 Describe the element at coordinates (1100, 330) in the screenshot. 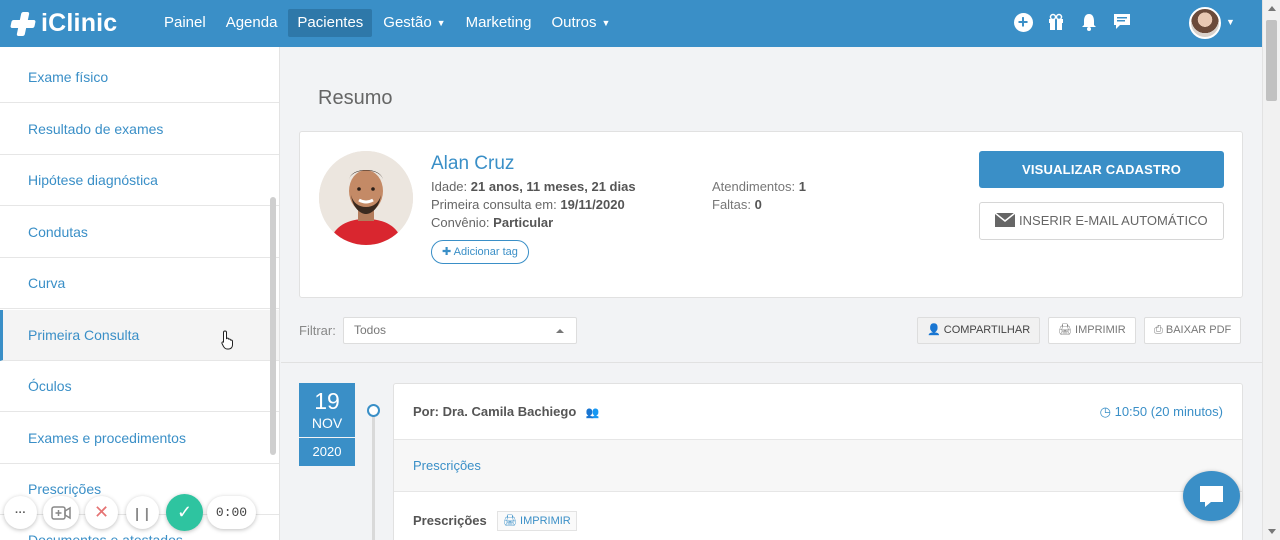

I see `print-label: IMPRIMIR` at that location.